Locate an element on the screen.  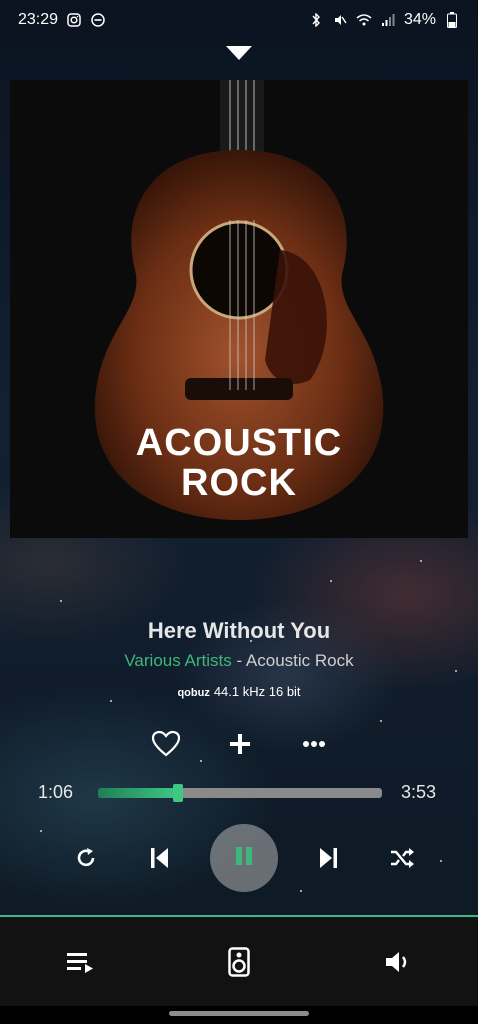
dnd-icon is located at coordinates (98, 20).